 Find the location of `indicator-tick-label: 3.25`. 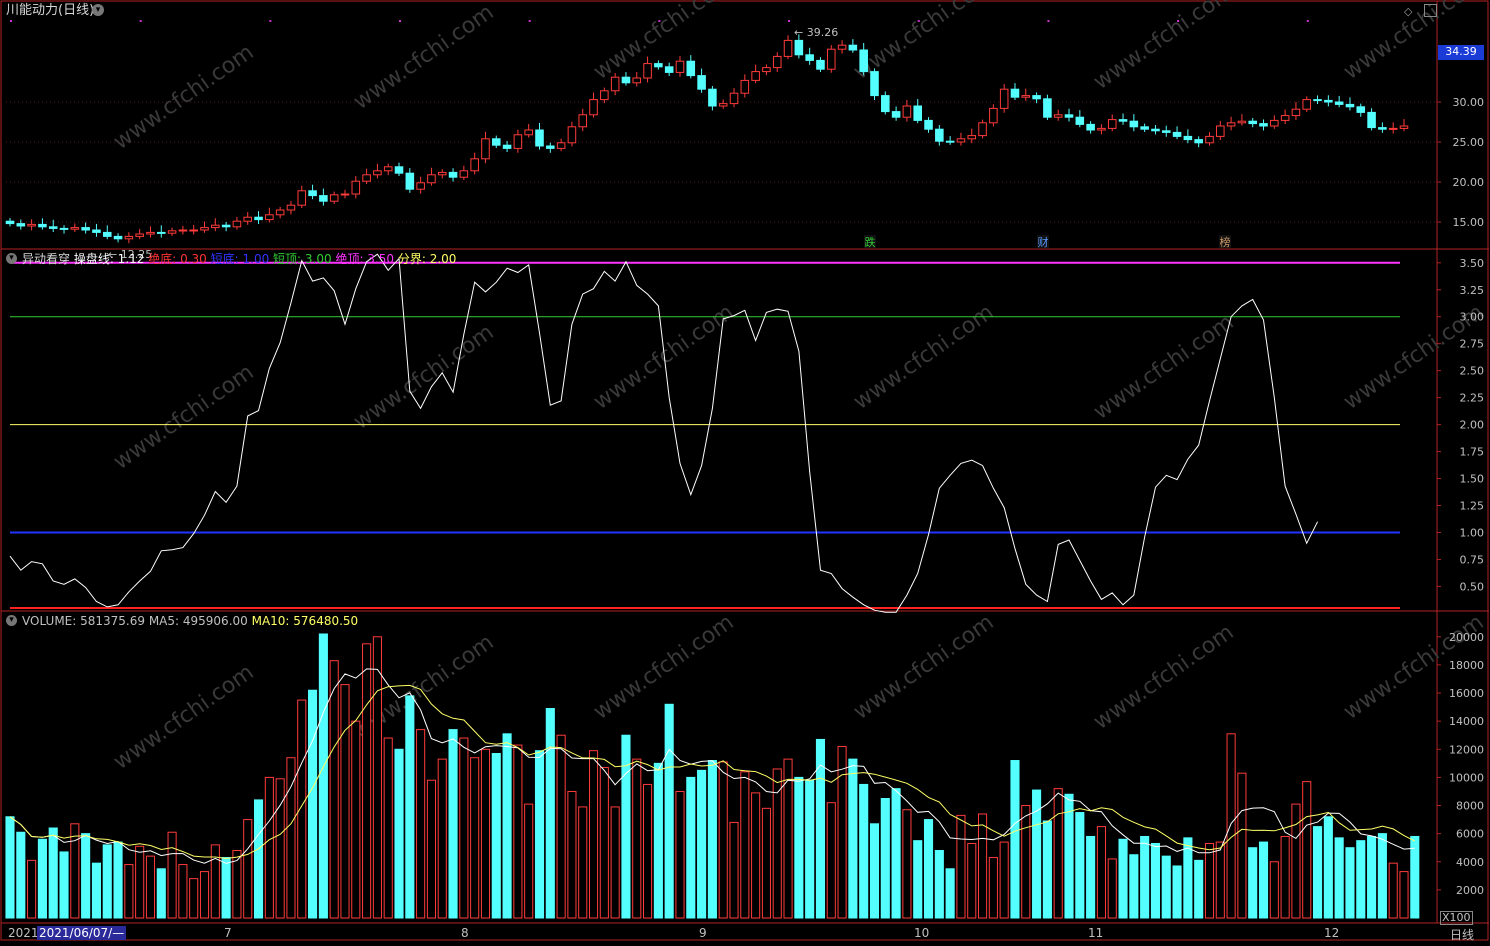

indicator-tick-label: 3.25 is located at coordinates (1472, 290).